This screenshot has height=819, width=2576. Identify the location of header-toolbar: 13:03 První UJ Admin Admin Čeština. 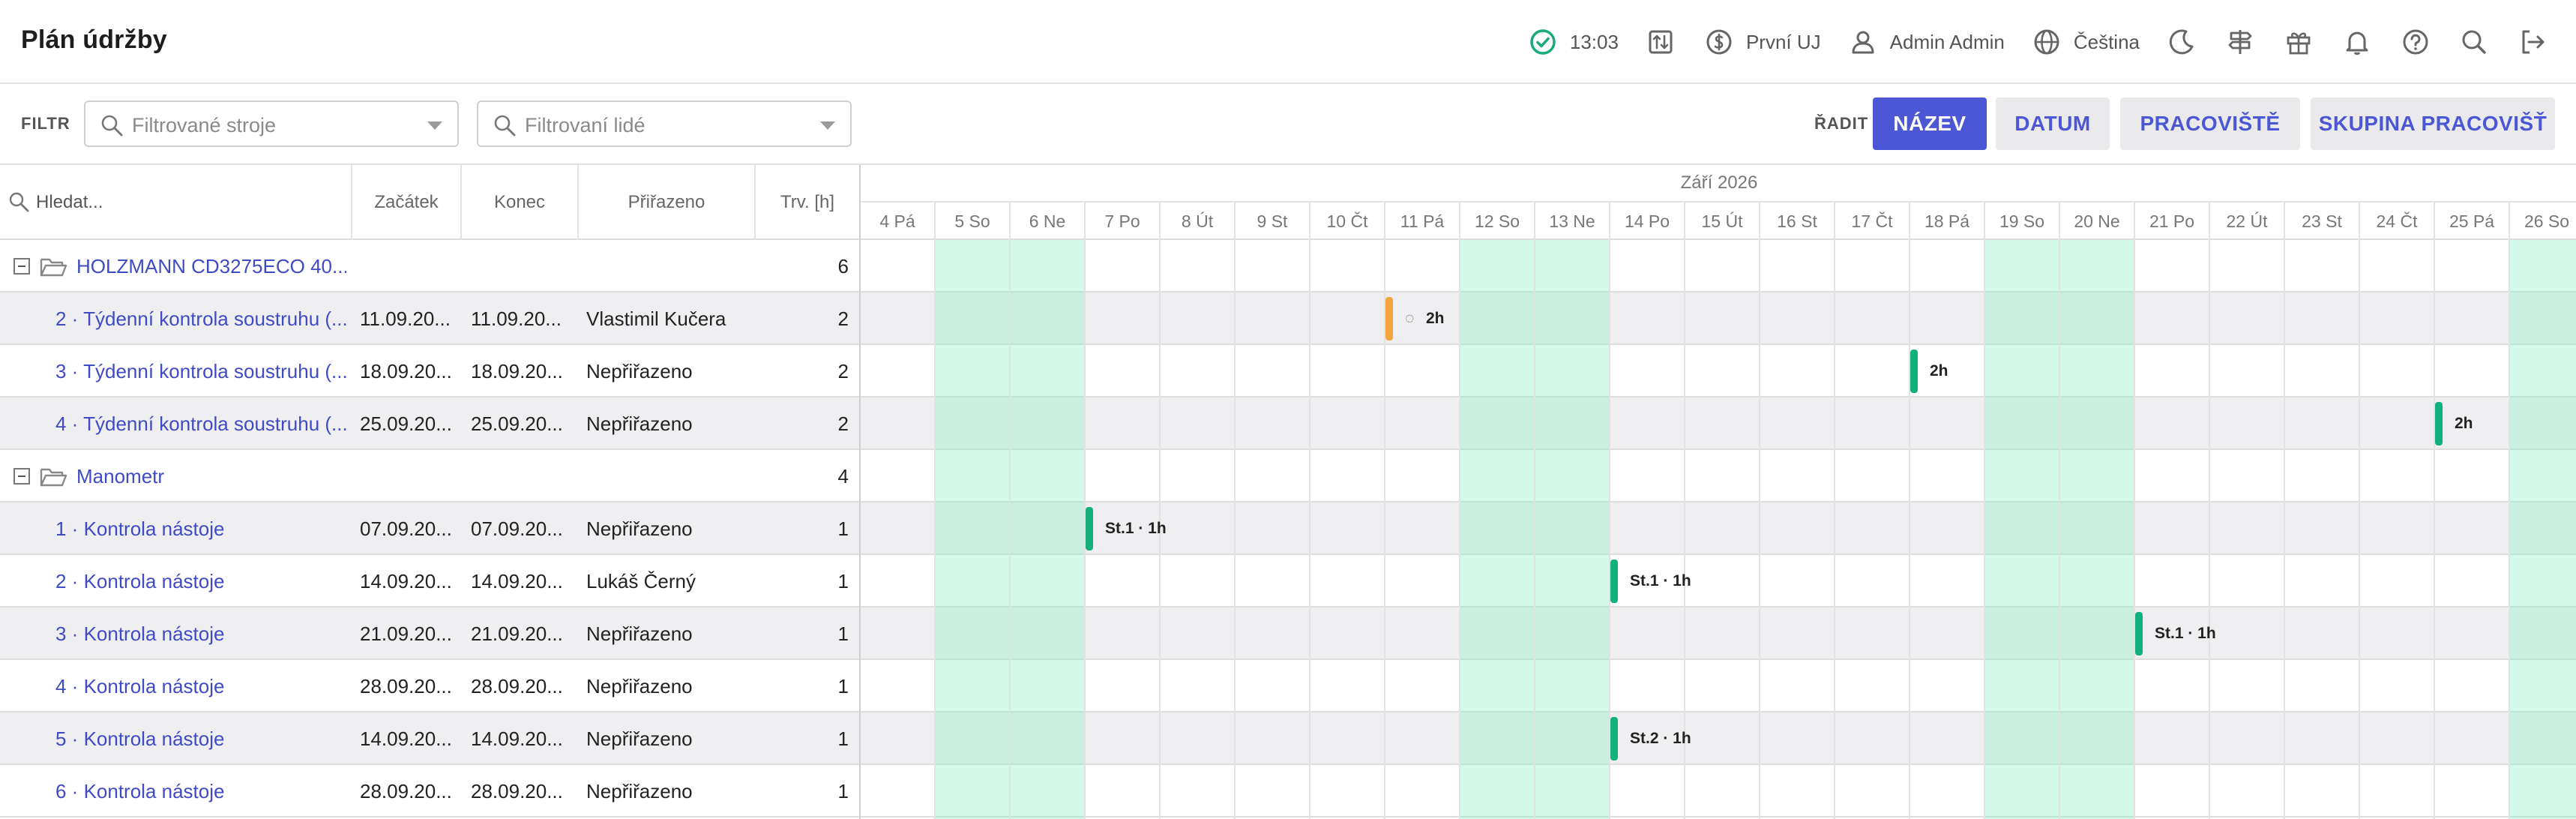
(2025, 42).